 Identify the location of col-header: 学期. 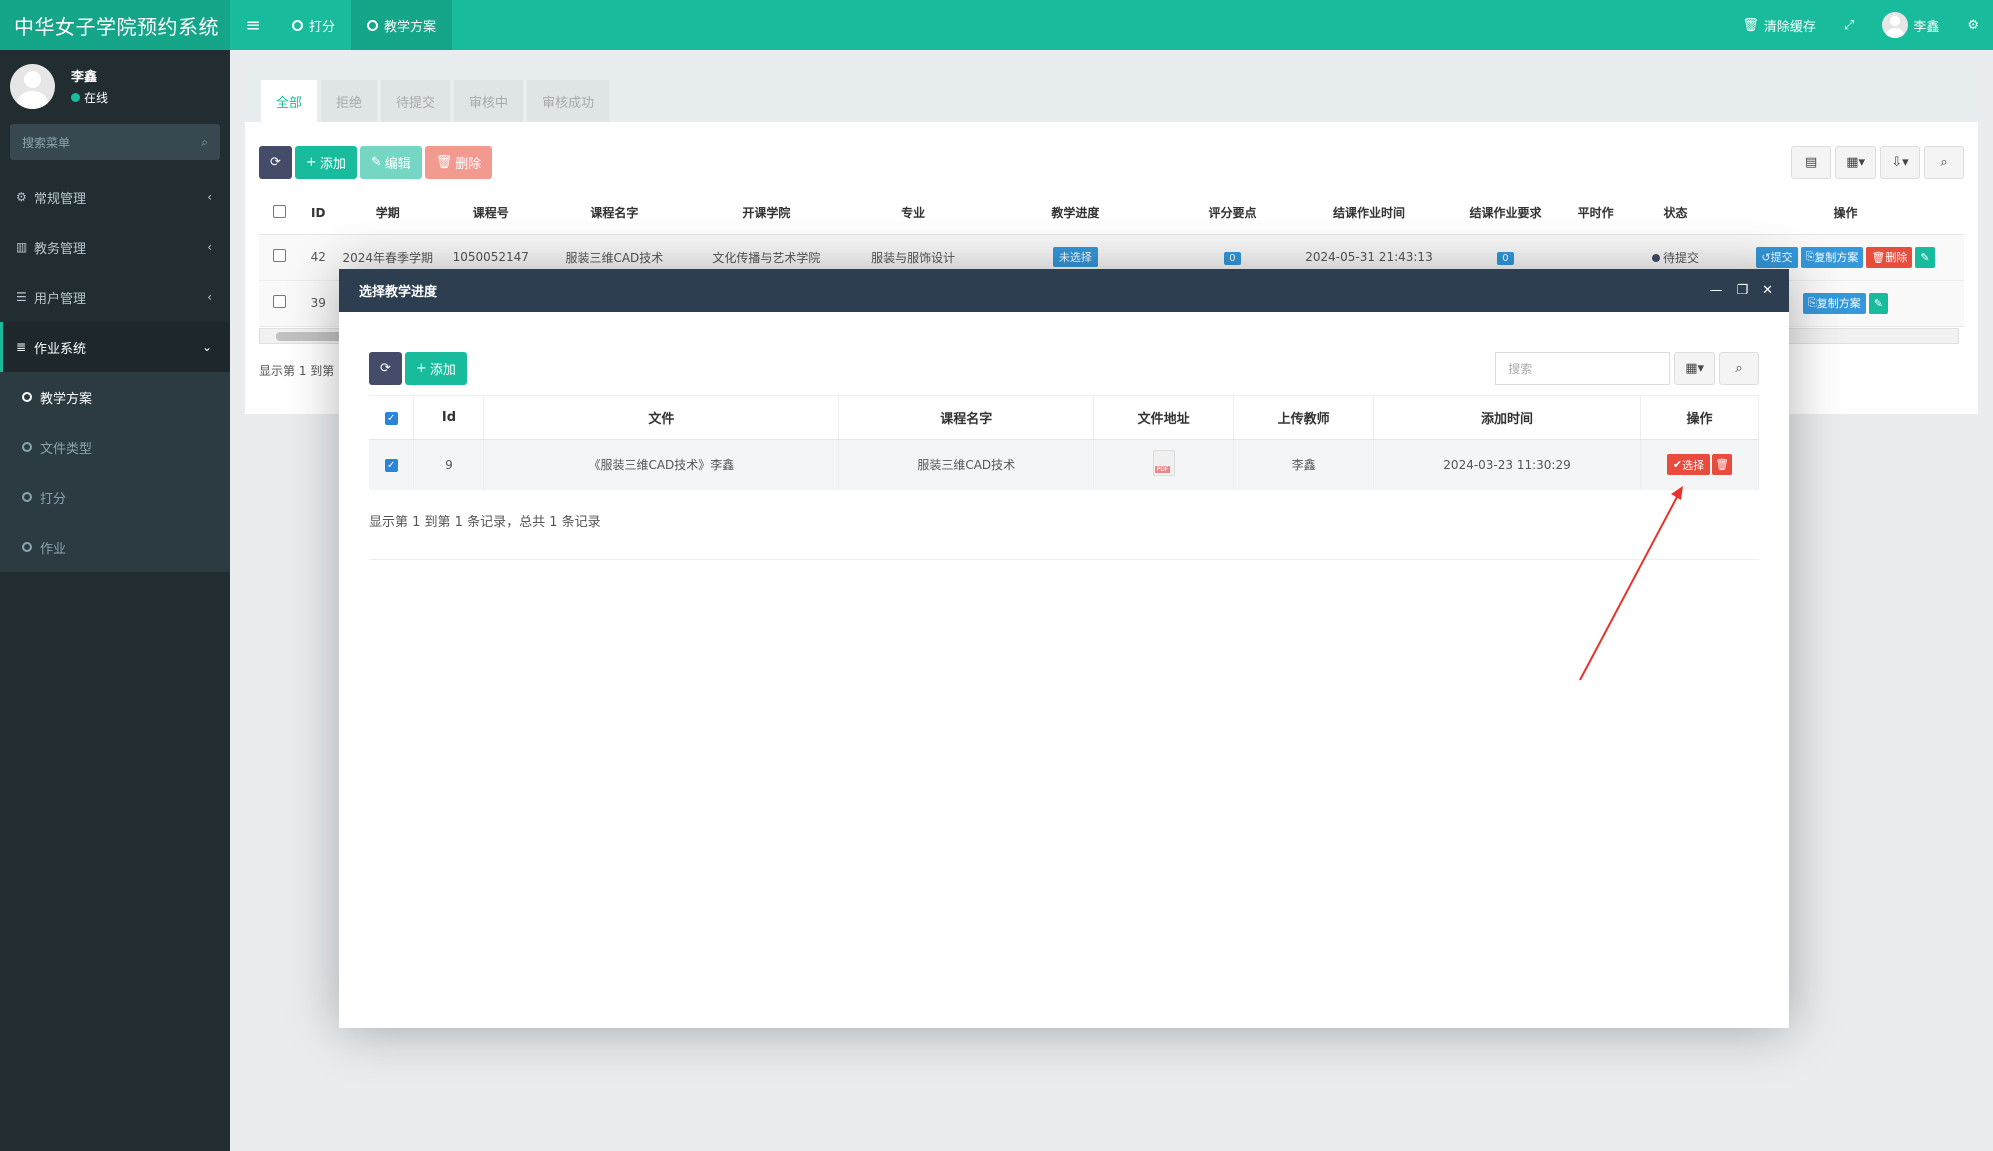
(388, 213).